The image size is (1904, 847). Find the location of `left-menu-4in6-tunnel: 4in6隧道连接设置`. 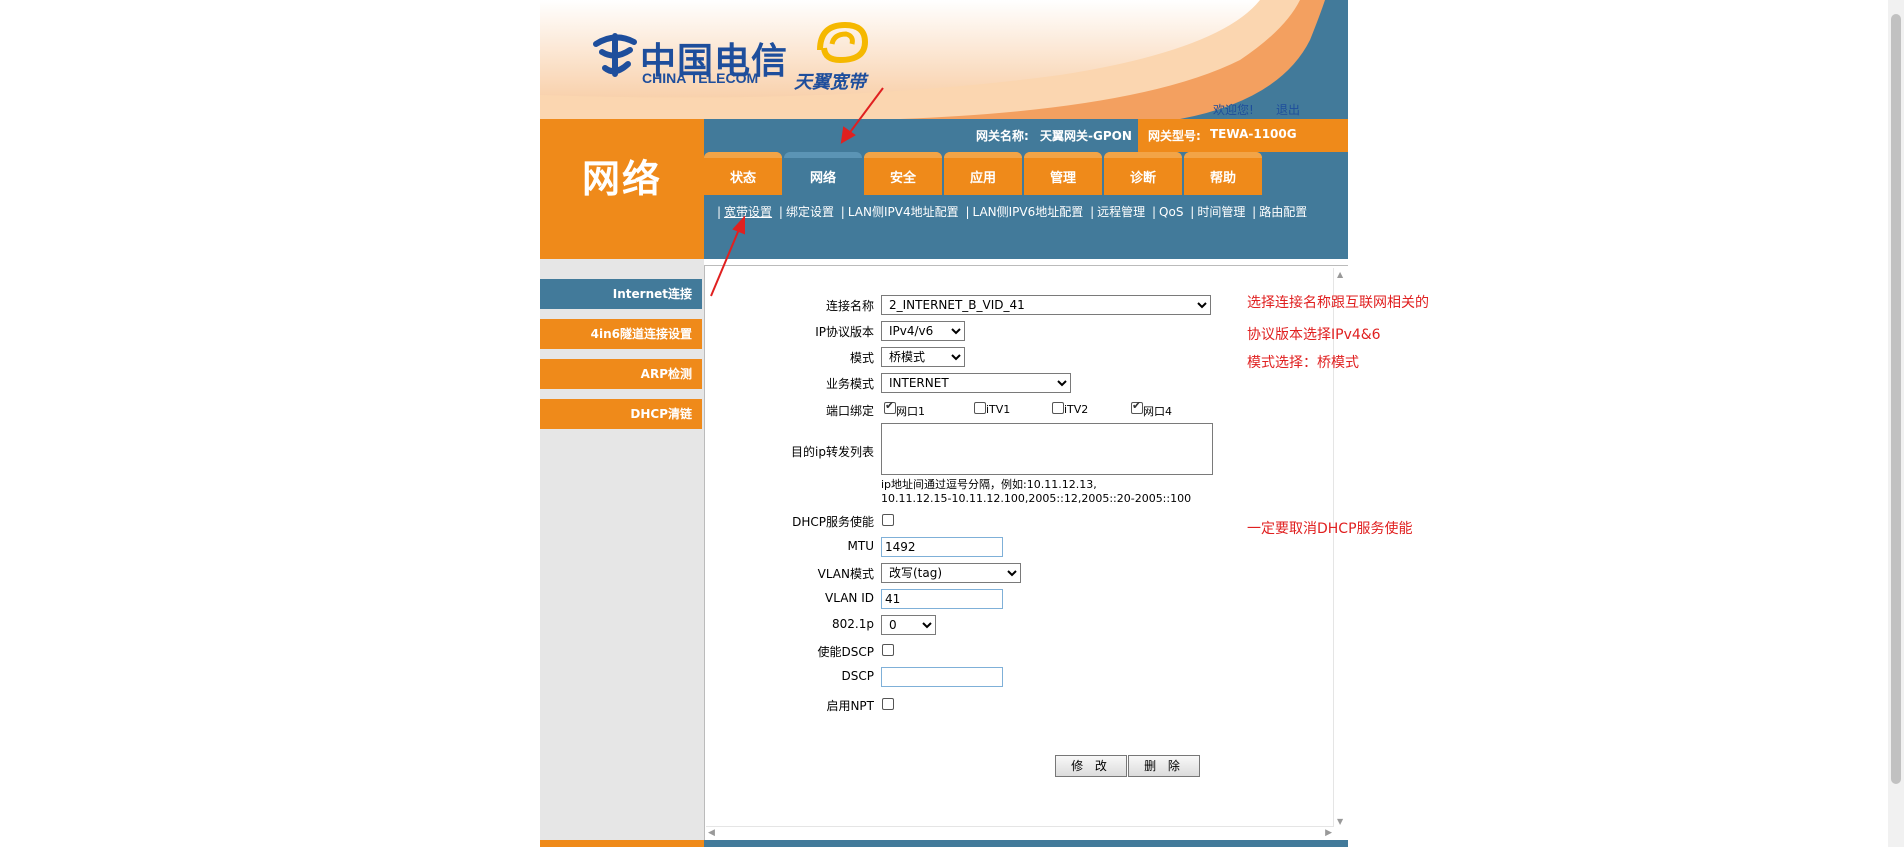

left-menu-4in6-tunnel: 4in6隧道连接设置 is located at coordinates (621, 334).